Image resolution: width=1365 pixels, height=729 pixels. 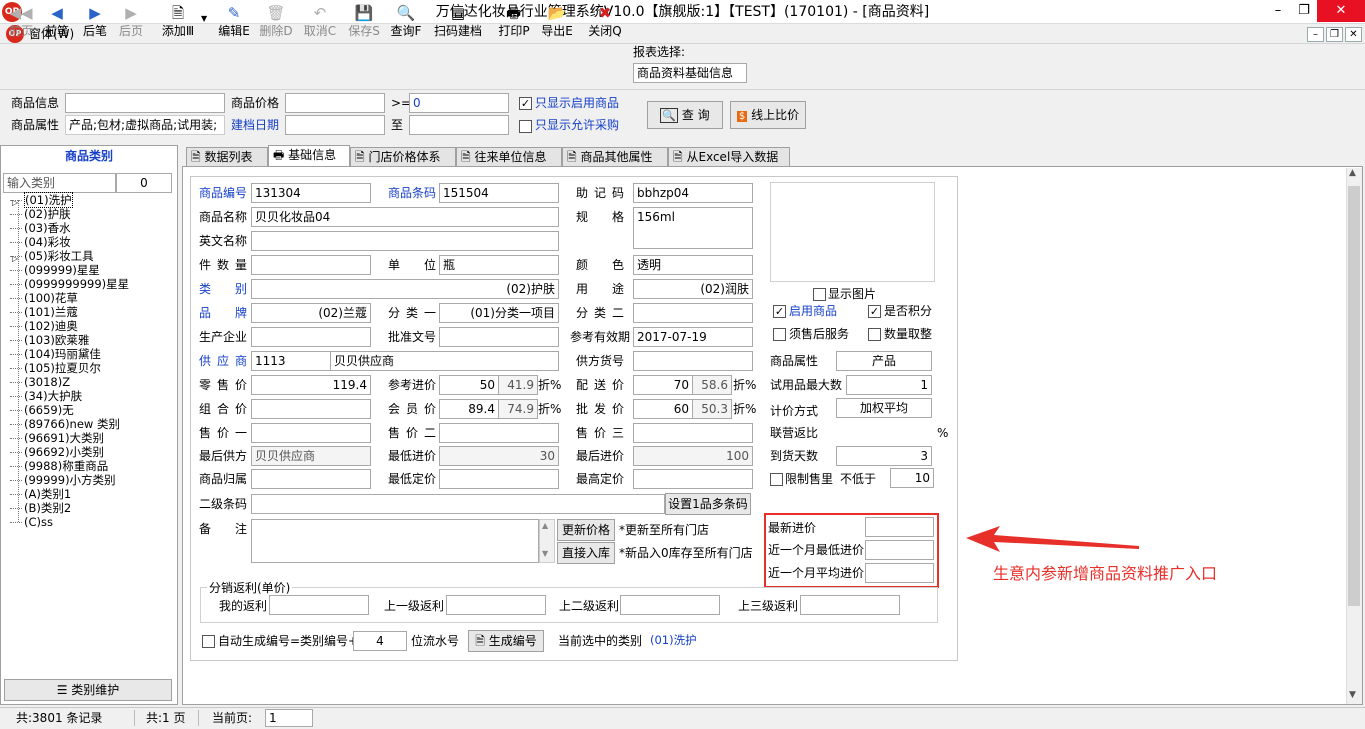 I want to click on tree-item: (6659)无, so click(x=42, y=410).